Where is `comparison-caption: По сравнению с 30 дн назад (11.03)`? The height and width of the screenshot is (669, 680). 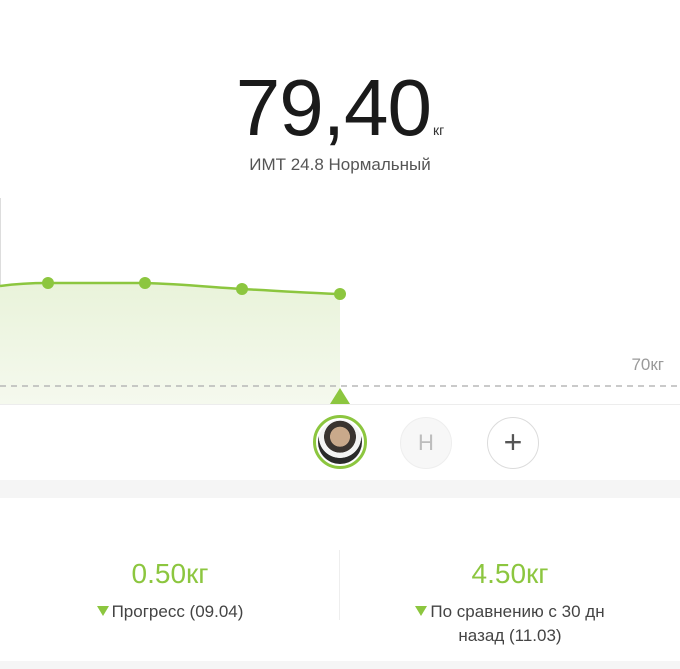 comparison-caption: По сравнению с 30 дн назад (11.03) is located at coordinates (510, 624).